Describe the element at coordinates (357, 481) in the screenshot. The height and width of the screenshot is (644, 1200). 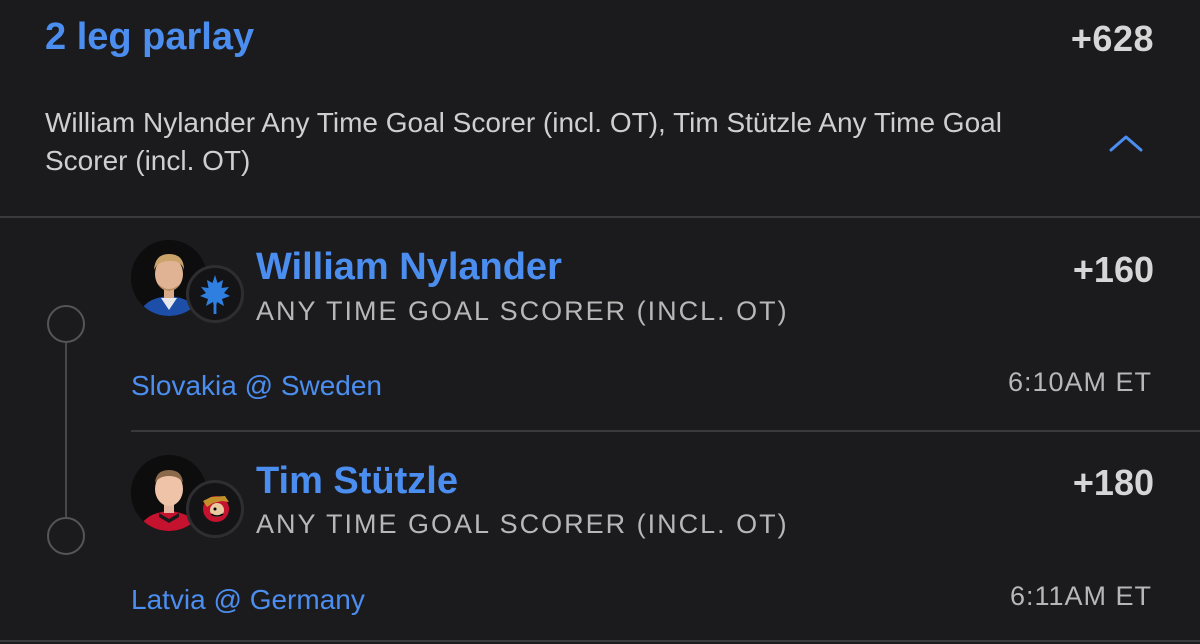
I see `player-name: Tim Stützle` at that location.